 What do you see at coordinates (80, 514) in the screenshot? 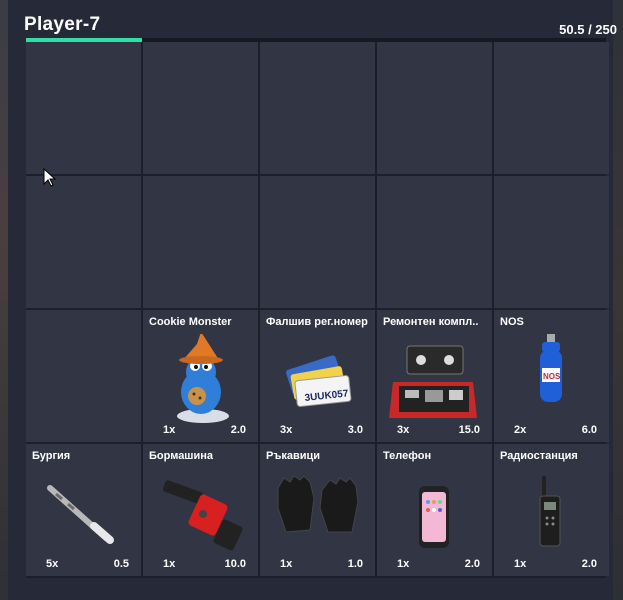
I see `drill-bit-icon` at bounding box center [80, 514].